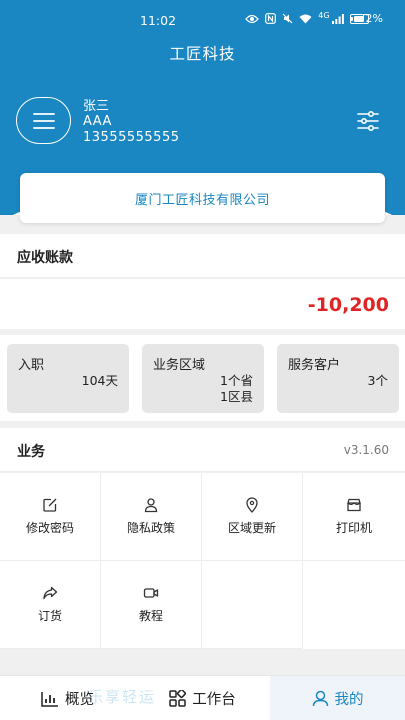 The width and height of the screenshot is (405, 720). I want to click on grid-icon, so click(178, 698).